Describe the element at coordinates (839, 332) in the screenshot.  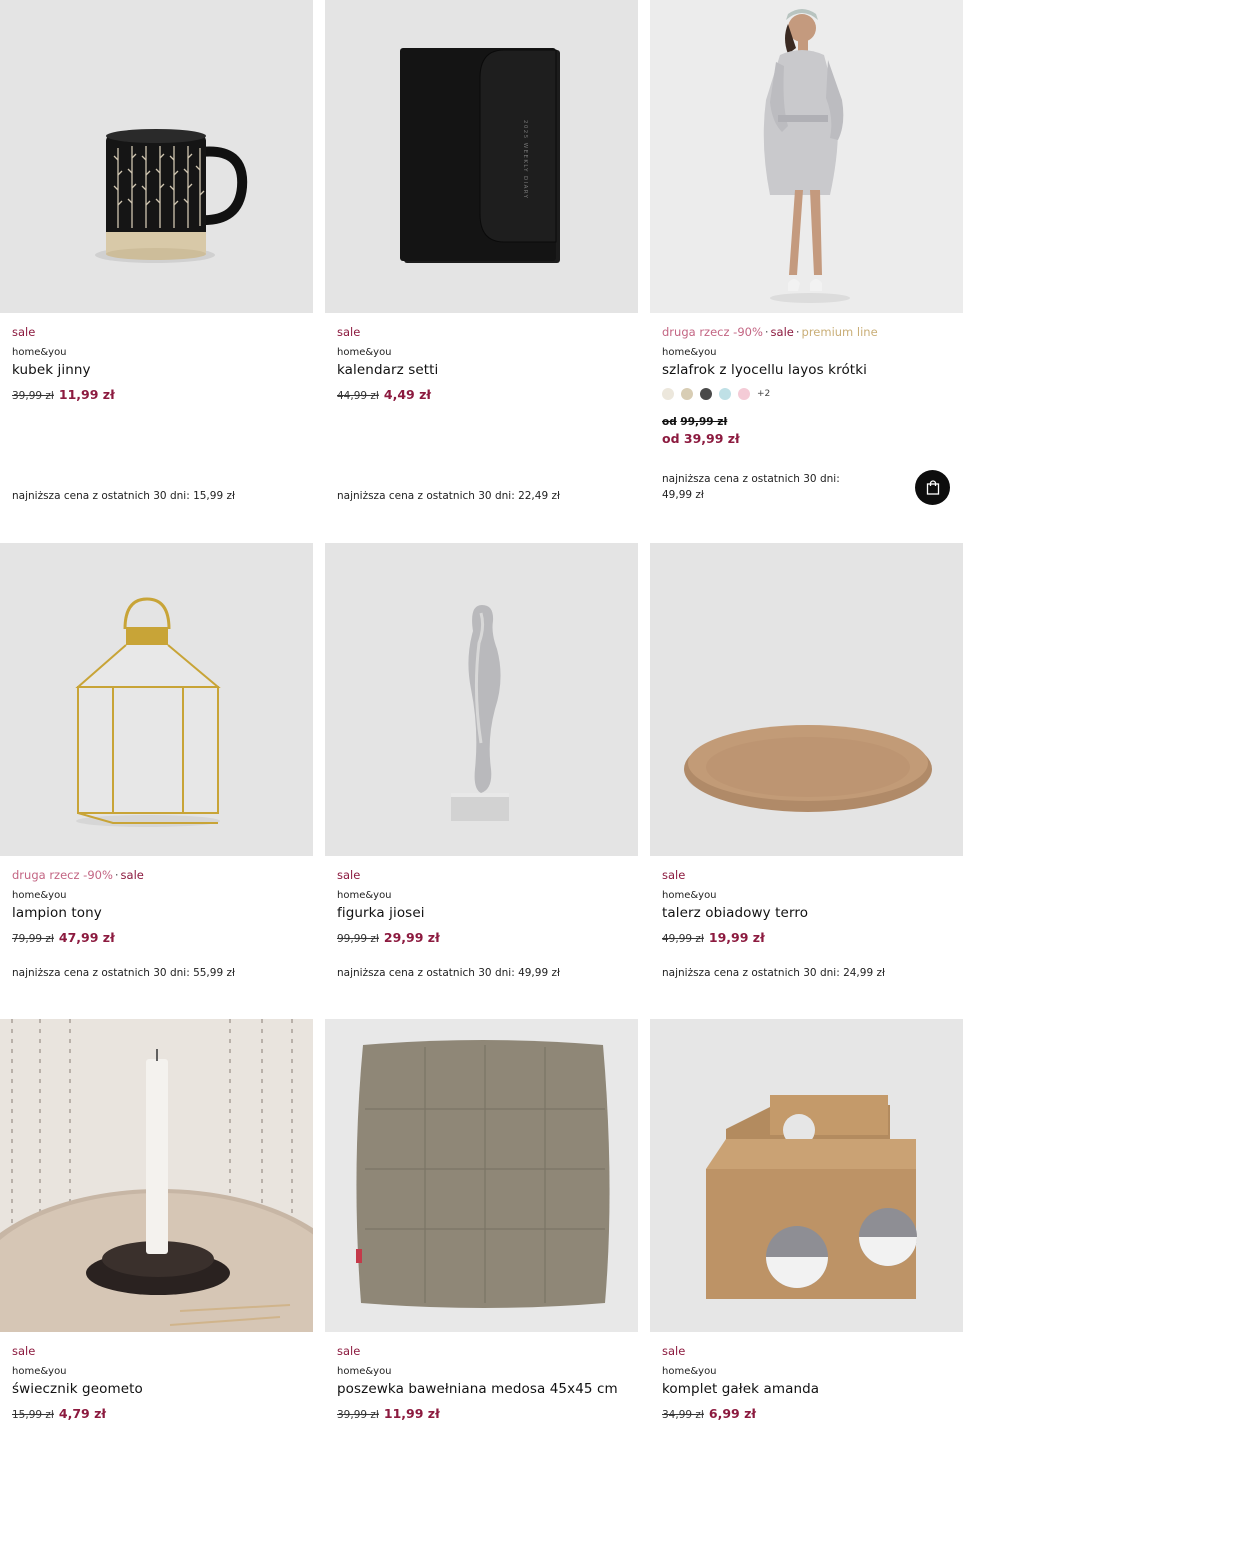
I see `tag-premium: premium line` at that location.